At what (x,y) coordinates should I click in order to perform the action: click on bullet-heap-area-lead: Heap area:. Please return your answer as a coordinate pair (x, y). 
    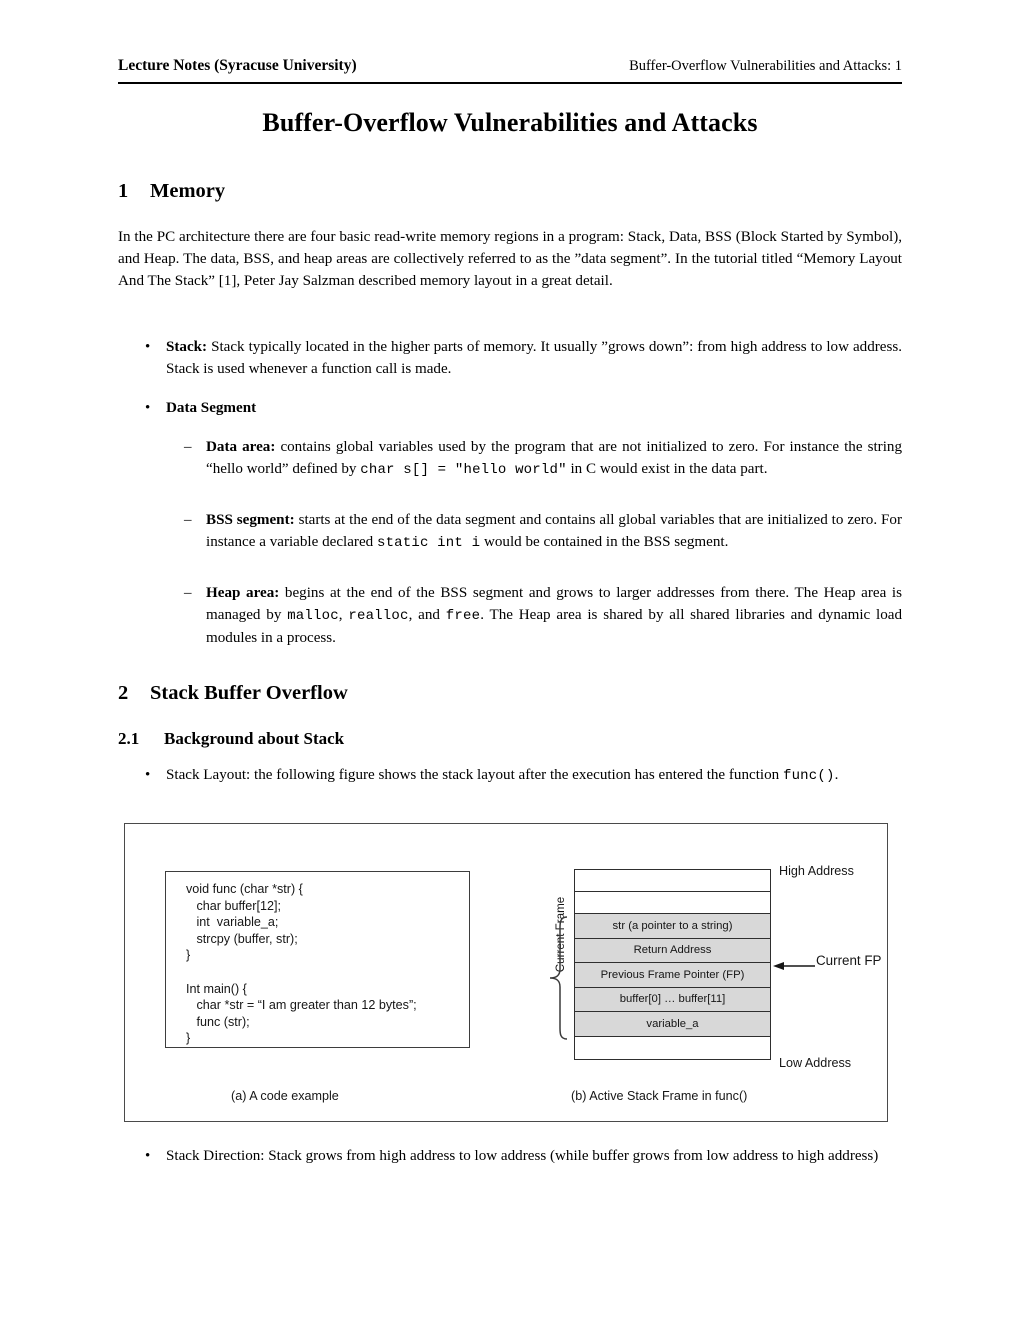
    Looking at the image, I should click on (243, 593).